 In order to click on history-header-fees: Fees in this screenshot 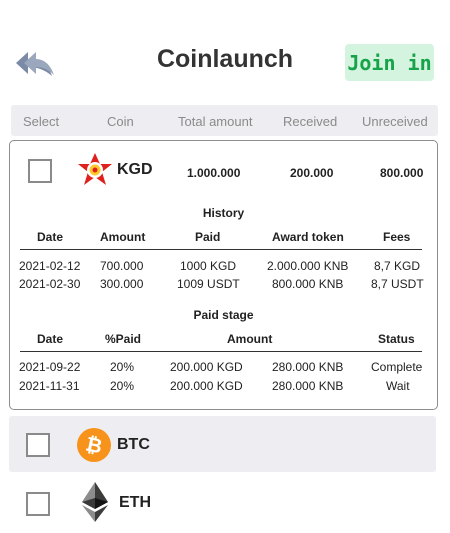, I will do `click(397, 237)`.